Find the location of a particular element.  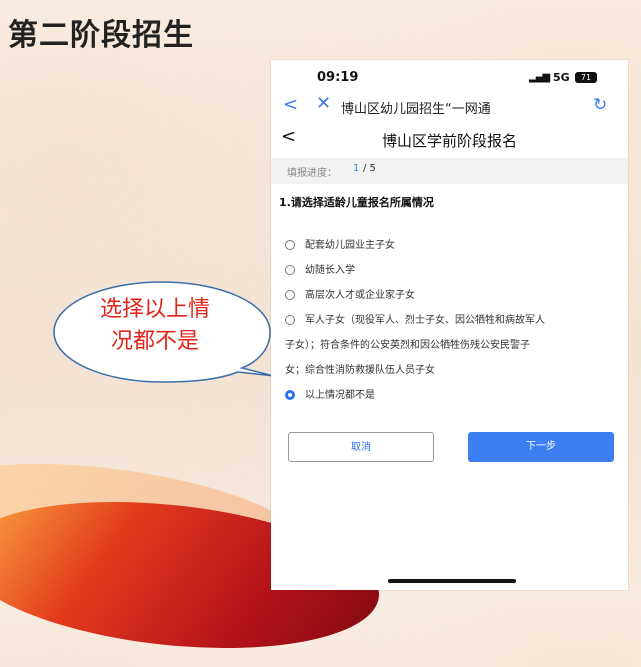

progress-current: 1 is located at coordinates (356, 168).